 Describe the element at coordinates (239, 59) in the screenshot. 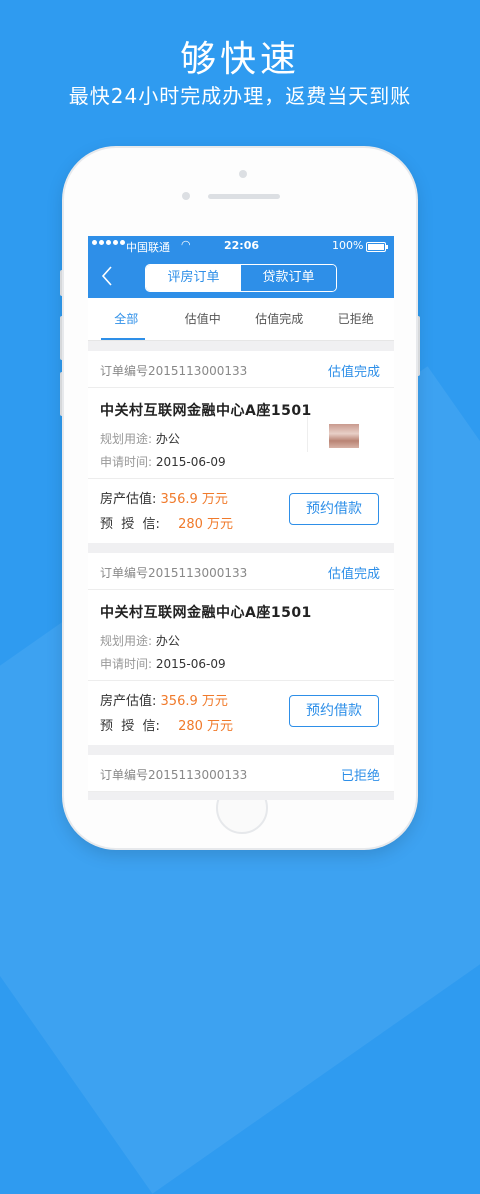

I see `promo-title: 够快速` at that location.